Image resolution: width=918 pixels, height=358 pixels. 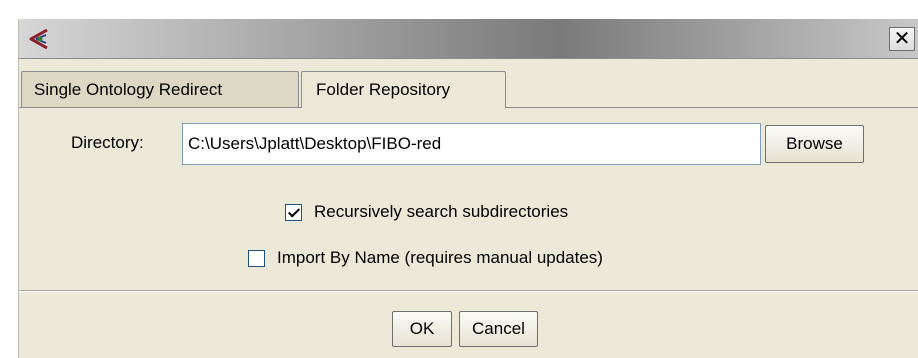 I want to click on import-by-name-label: Import By Name (requires manual updates), so click(x=440, y=257).